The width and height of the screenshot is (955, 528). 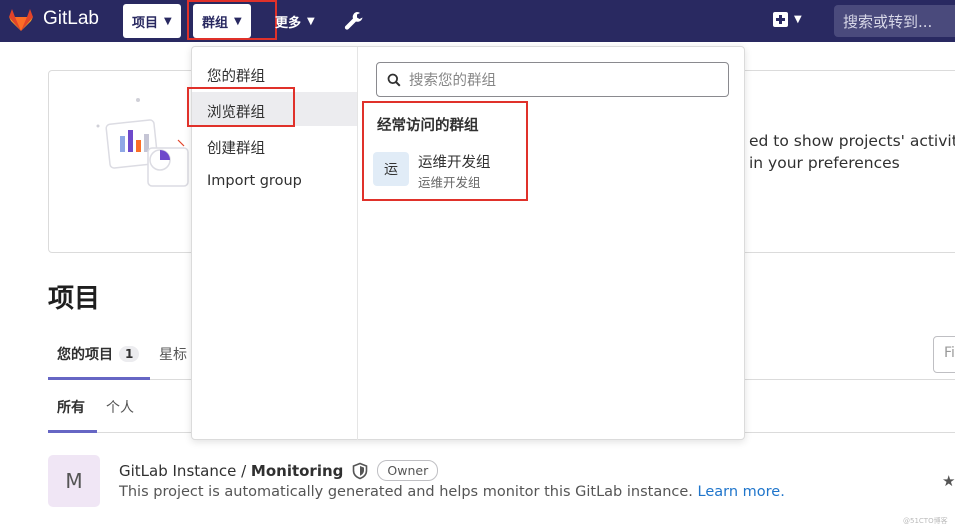 What do you see at coordinates (74, 299) in the screenshot?
I see `page-title: 项目` at bounding box center [74, 299].